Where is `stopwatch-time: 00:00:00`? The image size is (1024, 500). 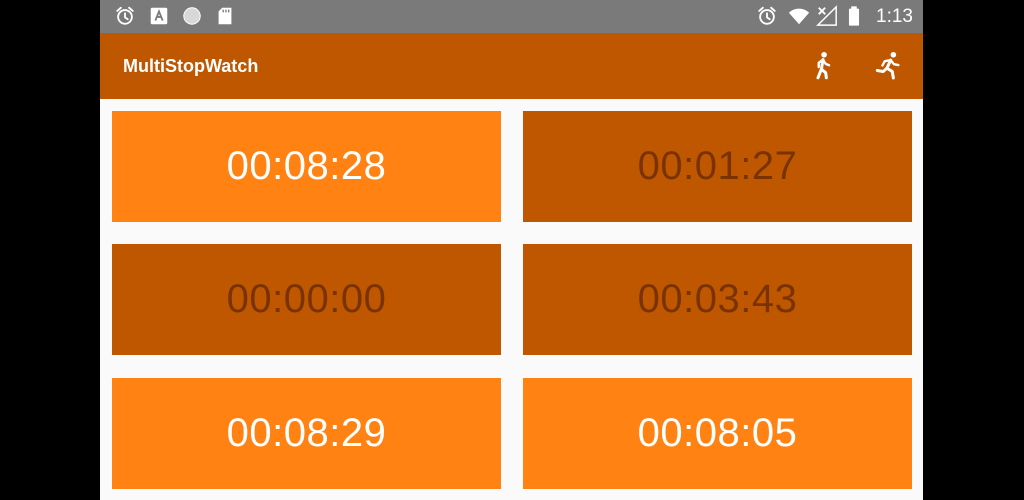
stopwatch-time: 00:00:00 is located at coordinates (306, 299).